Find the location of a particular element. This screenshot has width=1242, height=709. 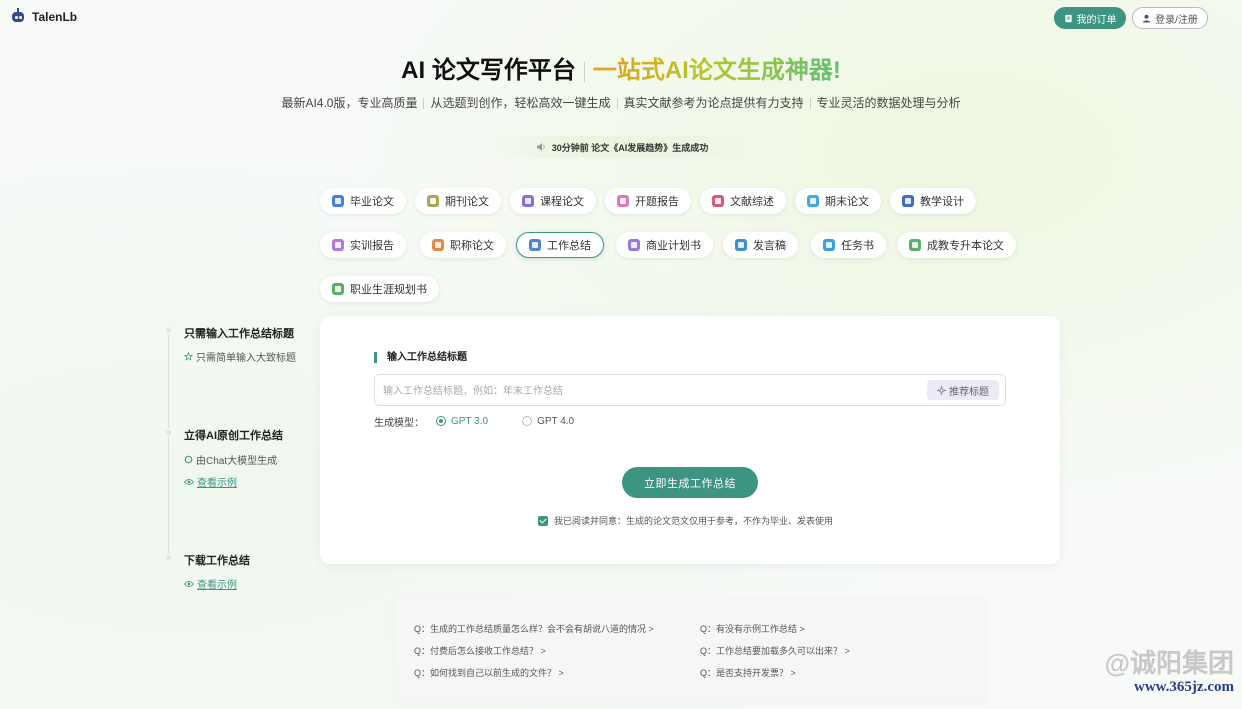

calendar-icon is located at coordinates (813, 201).